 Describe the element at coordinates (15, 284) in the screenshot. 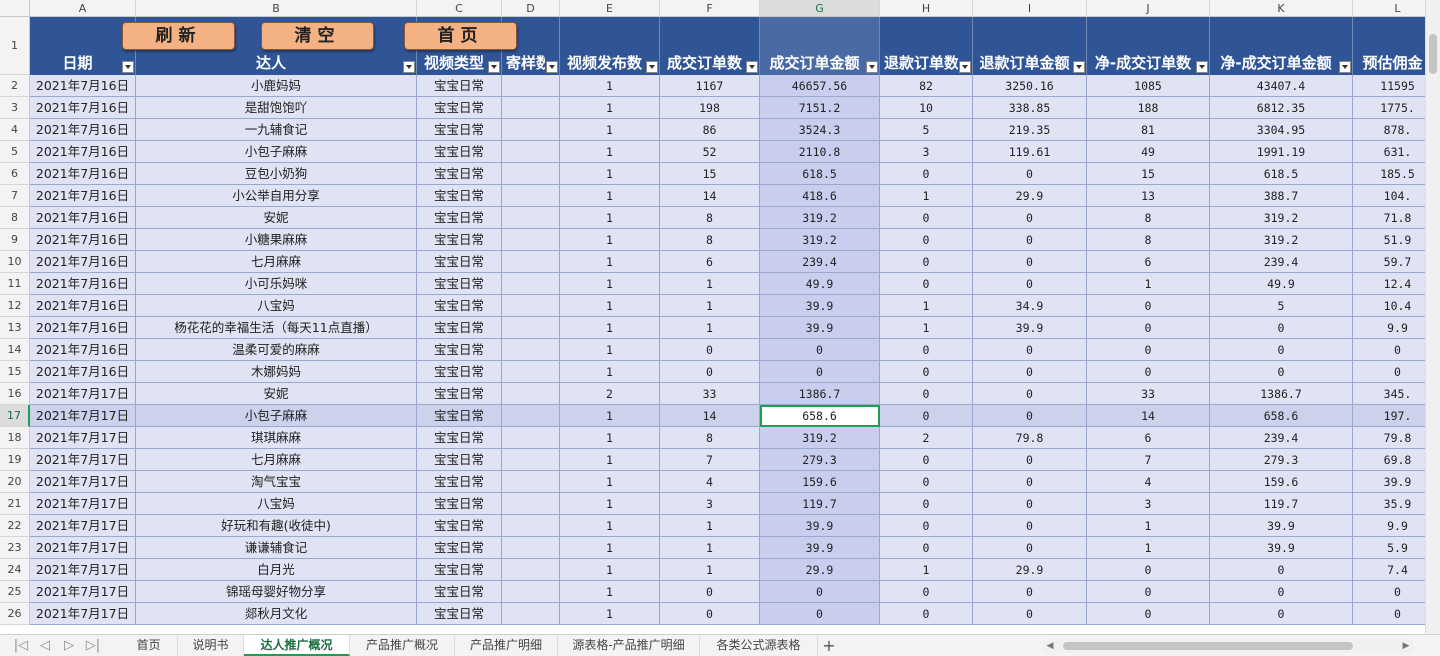

I see `row-header-11: 11` at that location.